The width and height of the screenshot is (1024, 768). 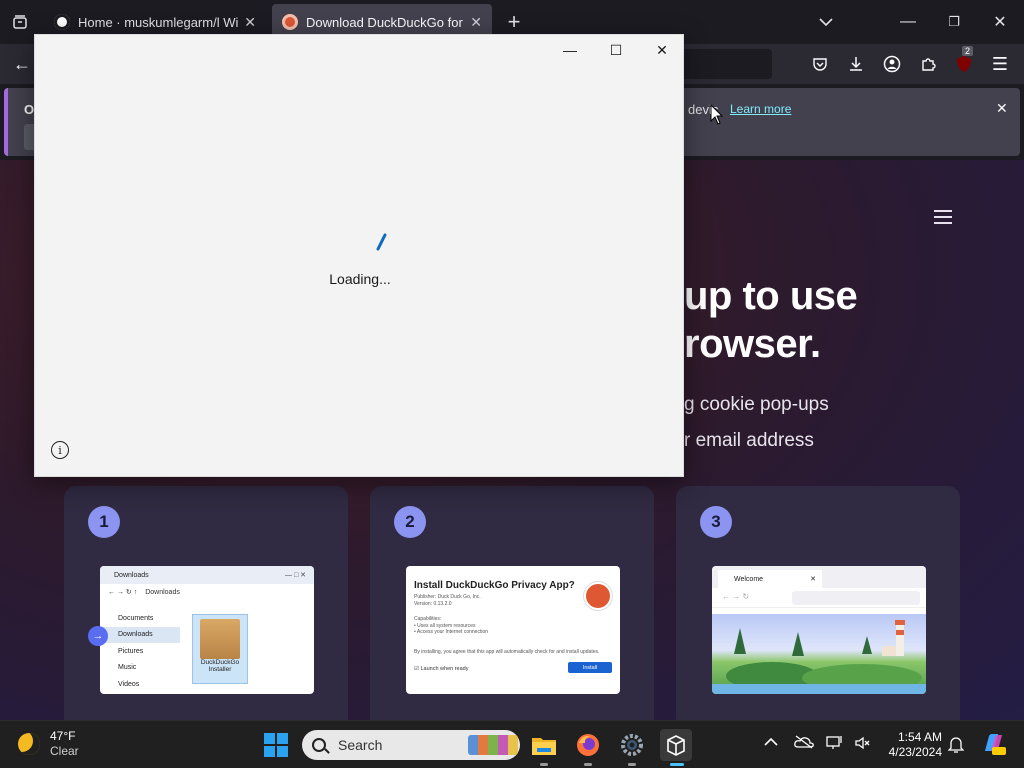 What do you see at coordinates (493, 745) in the screenshot?
I see `search-highlight-image` at bounding box center [493, 745].